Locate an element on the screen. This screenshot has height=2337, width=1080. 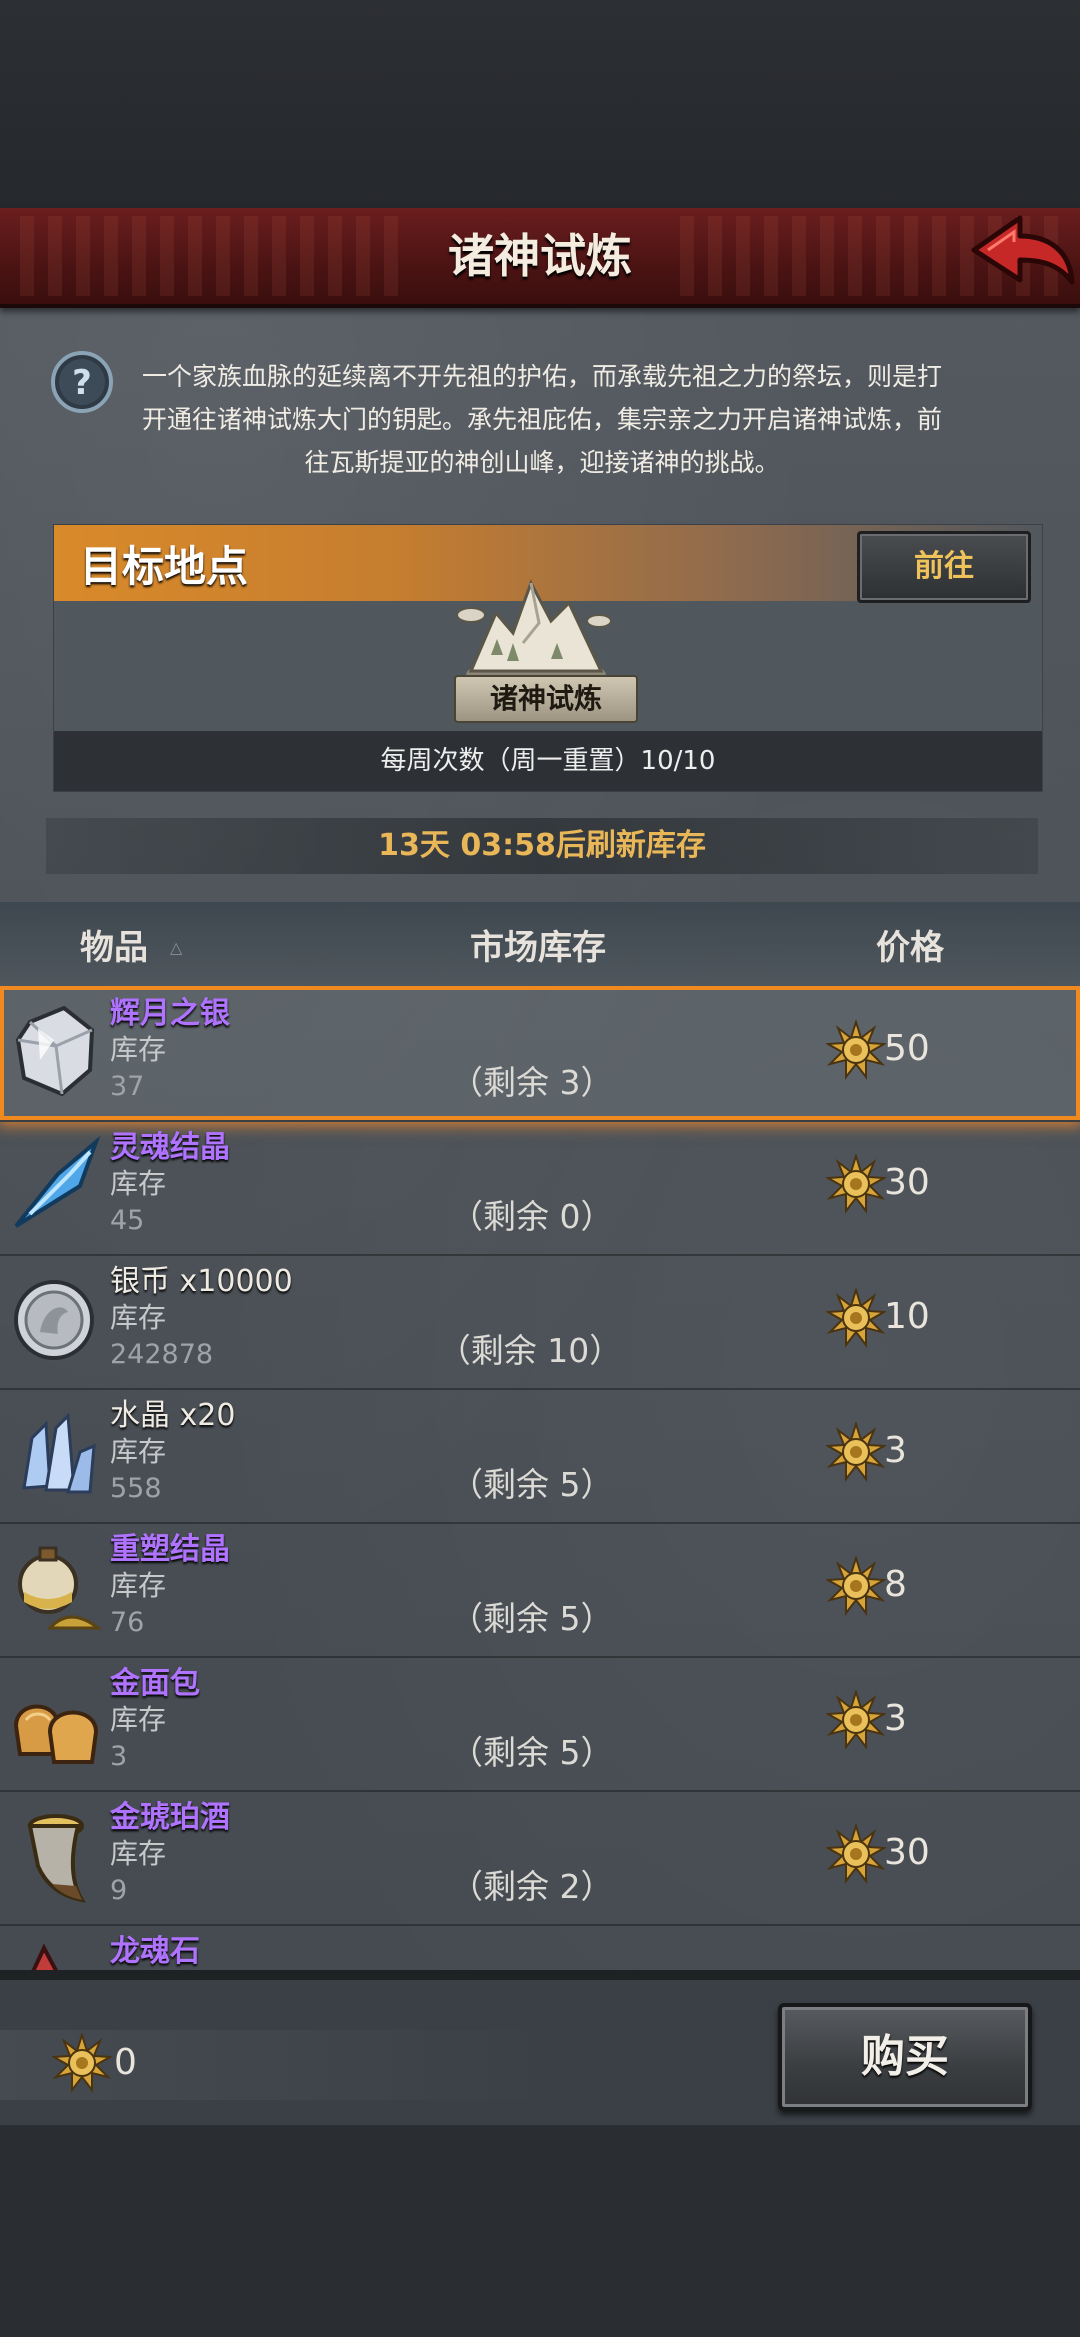
table-header: 物品 △ 市场库存 价格 is located at coordinates (540, 944).